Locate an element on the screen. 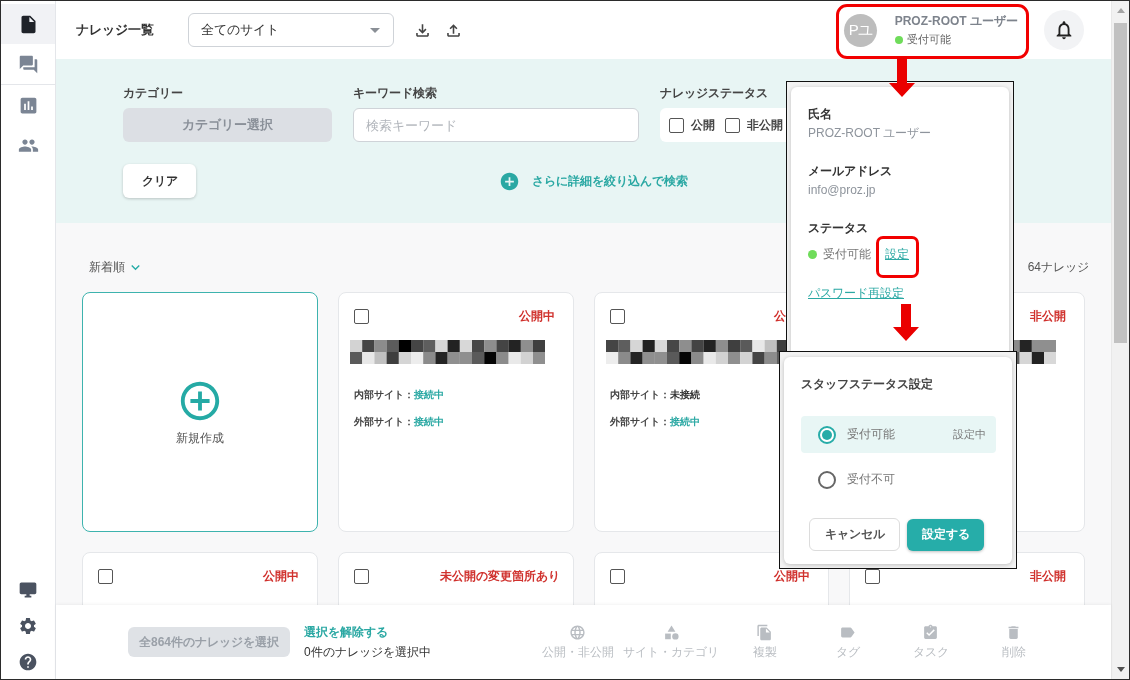 This screenshot has width=1130, height=680. field-label: メールアドレス is located at coordinates (850, 171).